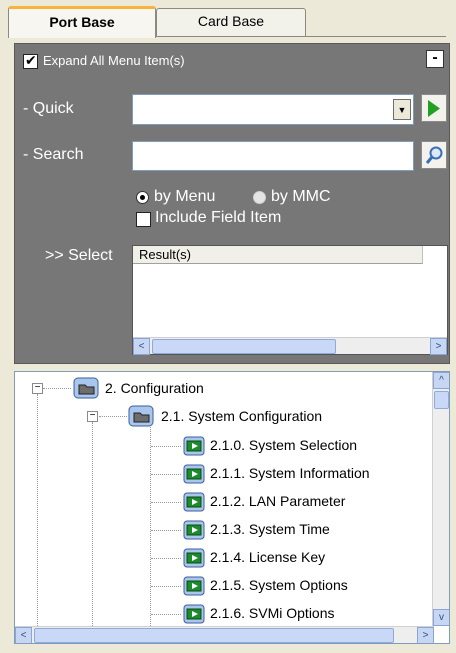  Describe the element at coordinates (79, 255) in the screenshot. I see `select-label: >> Select` at that location.